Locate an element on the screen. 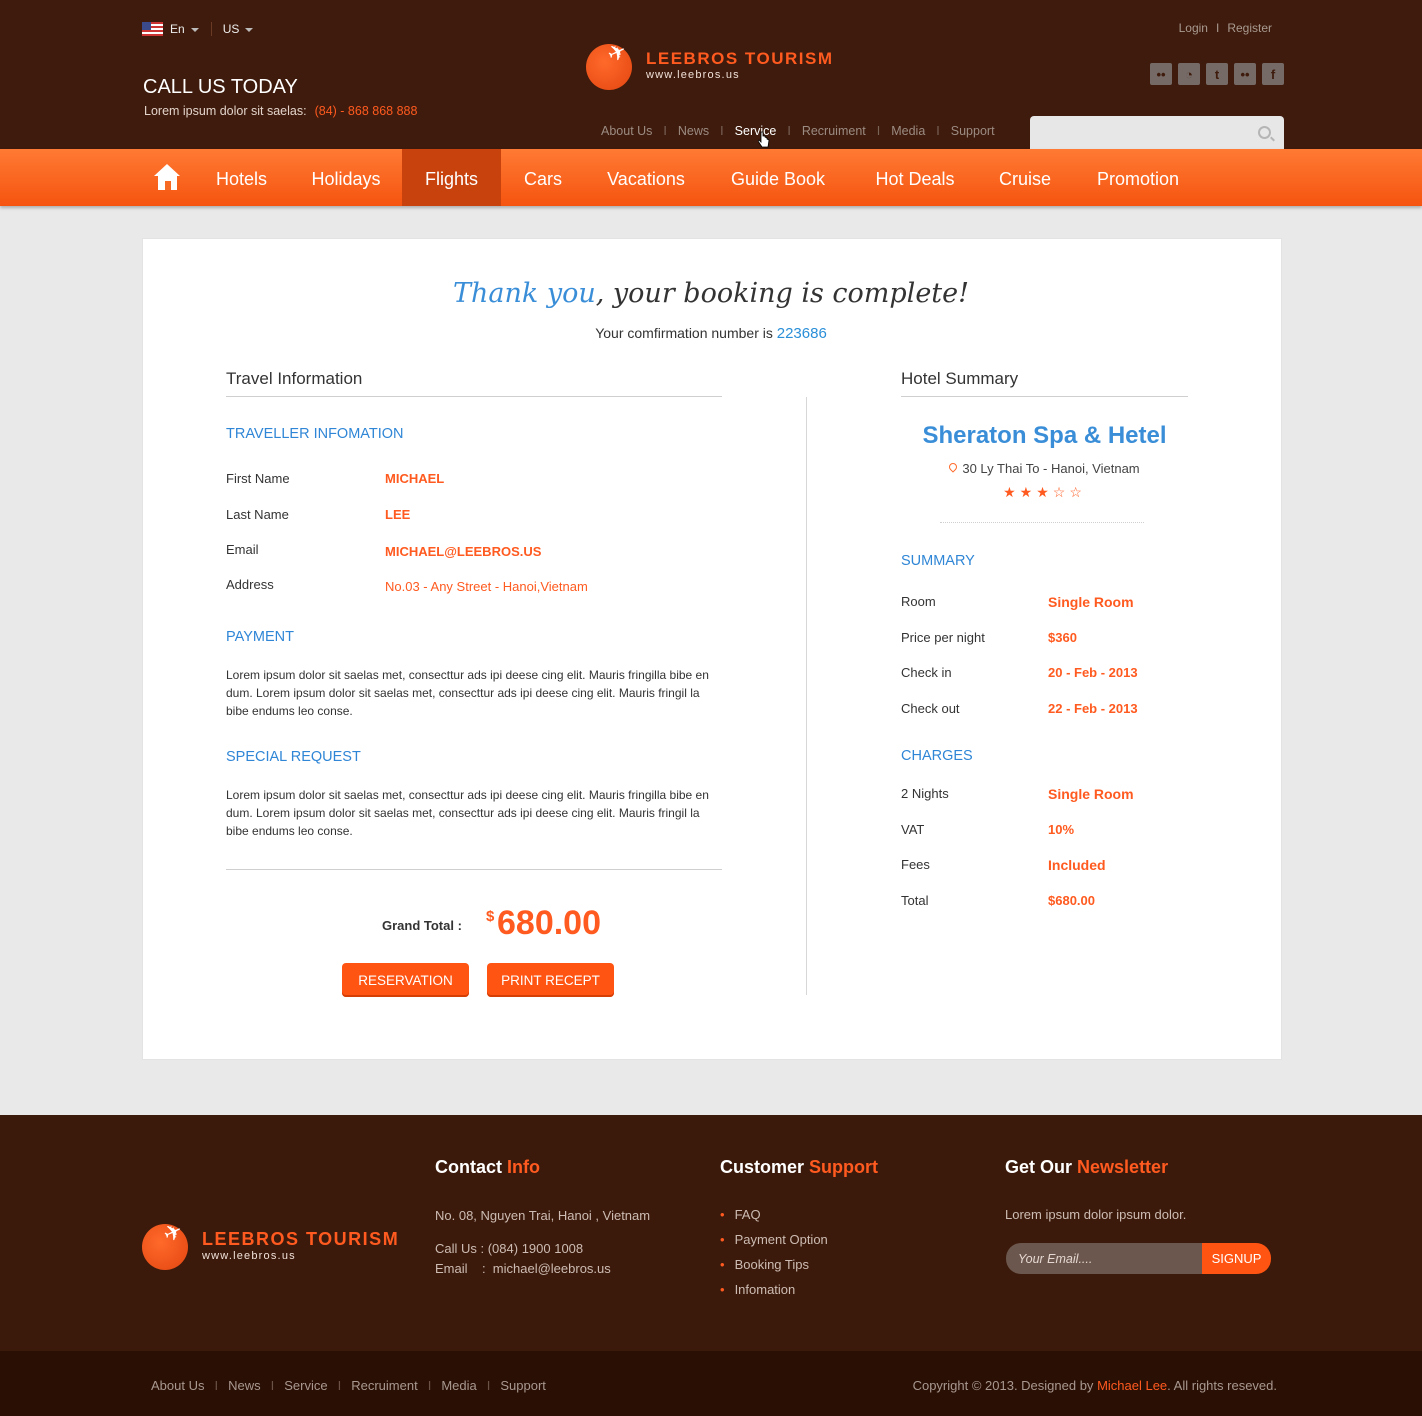 This screenshot has height=1416, width=1422. nav-guide-book: Guide Book is located at coordinates (778, 177).